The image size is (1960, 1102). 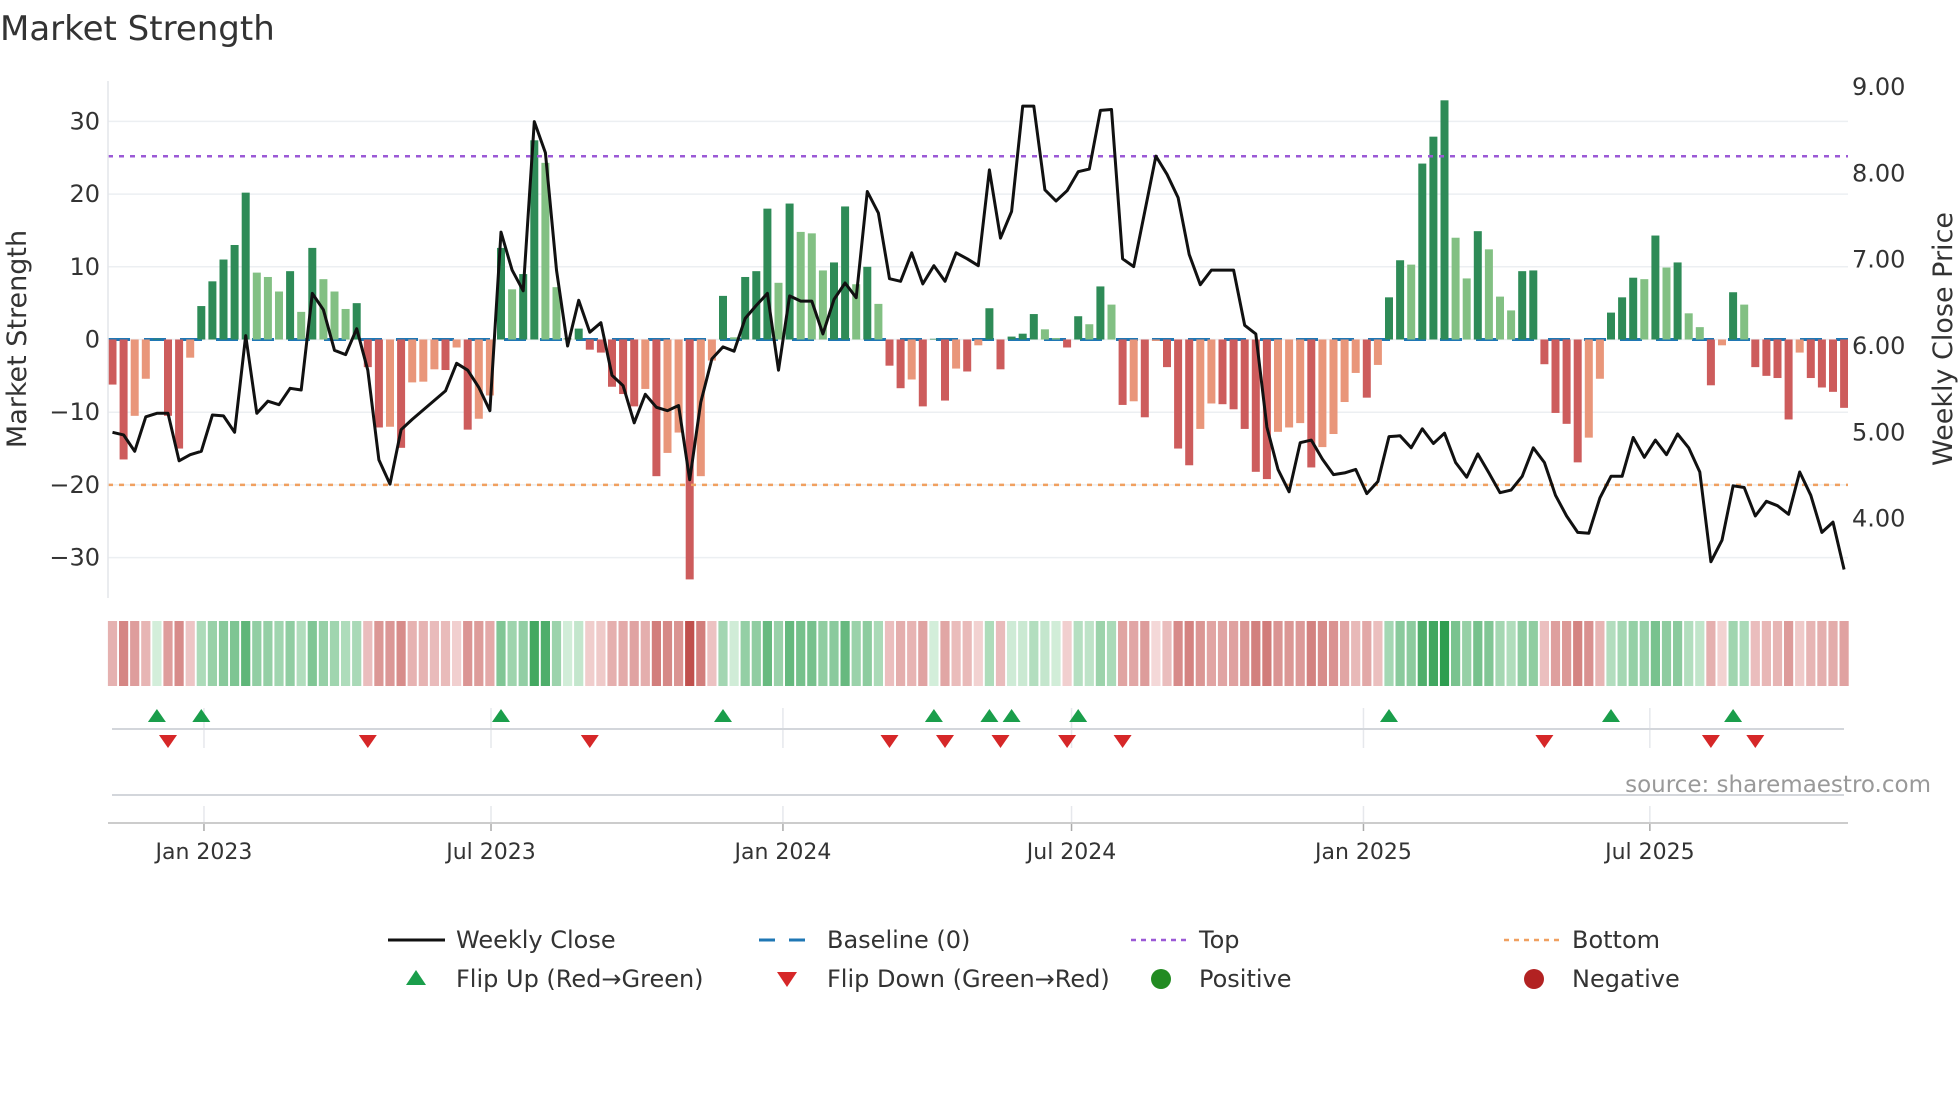 What do you see at coordinates (84, 121) in the screenshot?
I see `y-tick-label-left: 30` at bounding box center [84, 121].